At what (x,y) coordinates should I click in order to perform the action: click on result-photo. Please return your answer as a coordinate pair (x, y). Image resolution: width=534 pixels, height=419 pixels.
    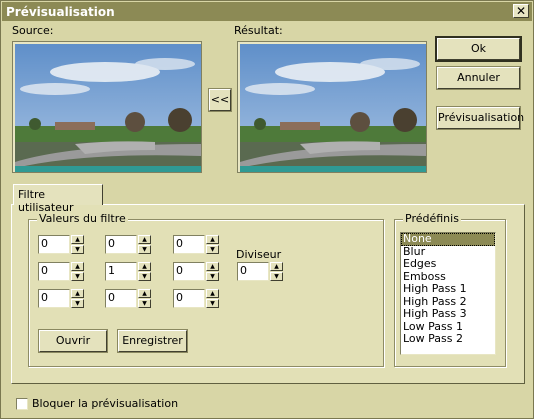
    Looking at the image, I should click on (333, 108).